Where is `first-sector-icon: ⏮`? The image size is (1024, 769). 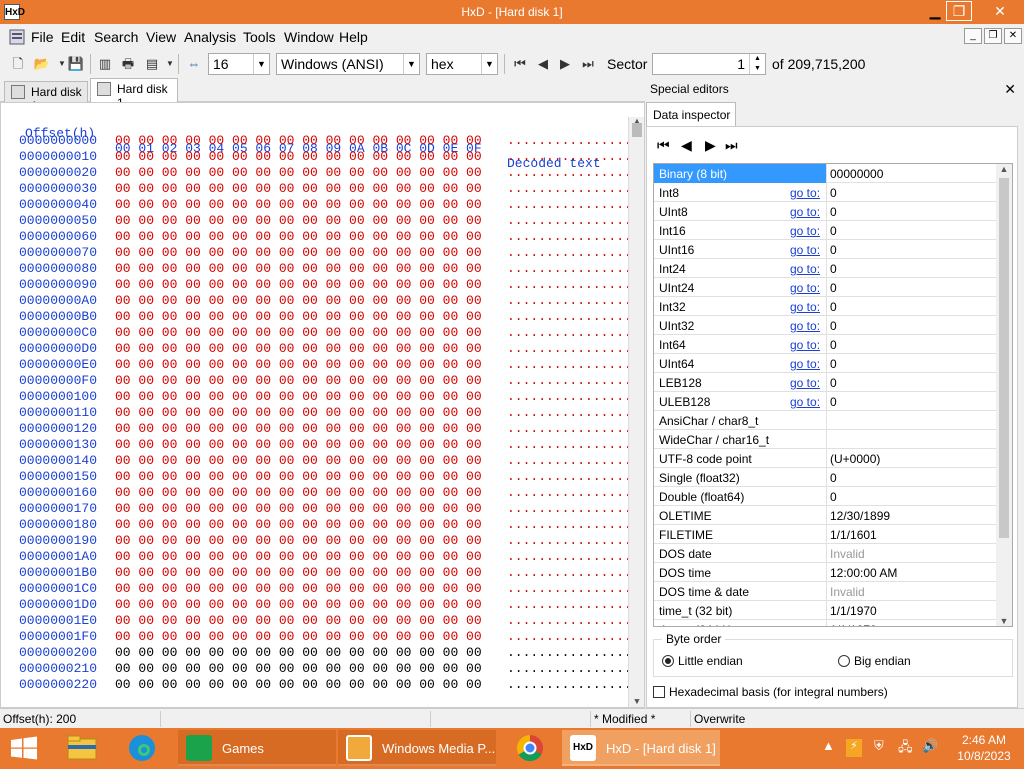
first-sector-icon: ⏮ is located at coordinates (520, 64).